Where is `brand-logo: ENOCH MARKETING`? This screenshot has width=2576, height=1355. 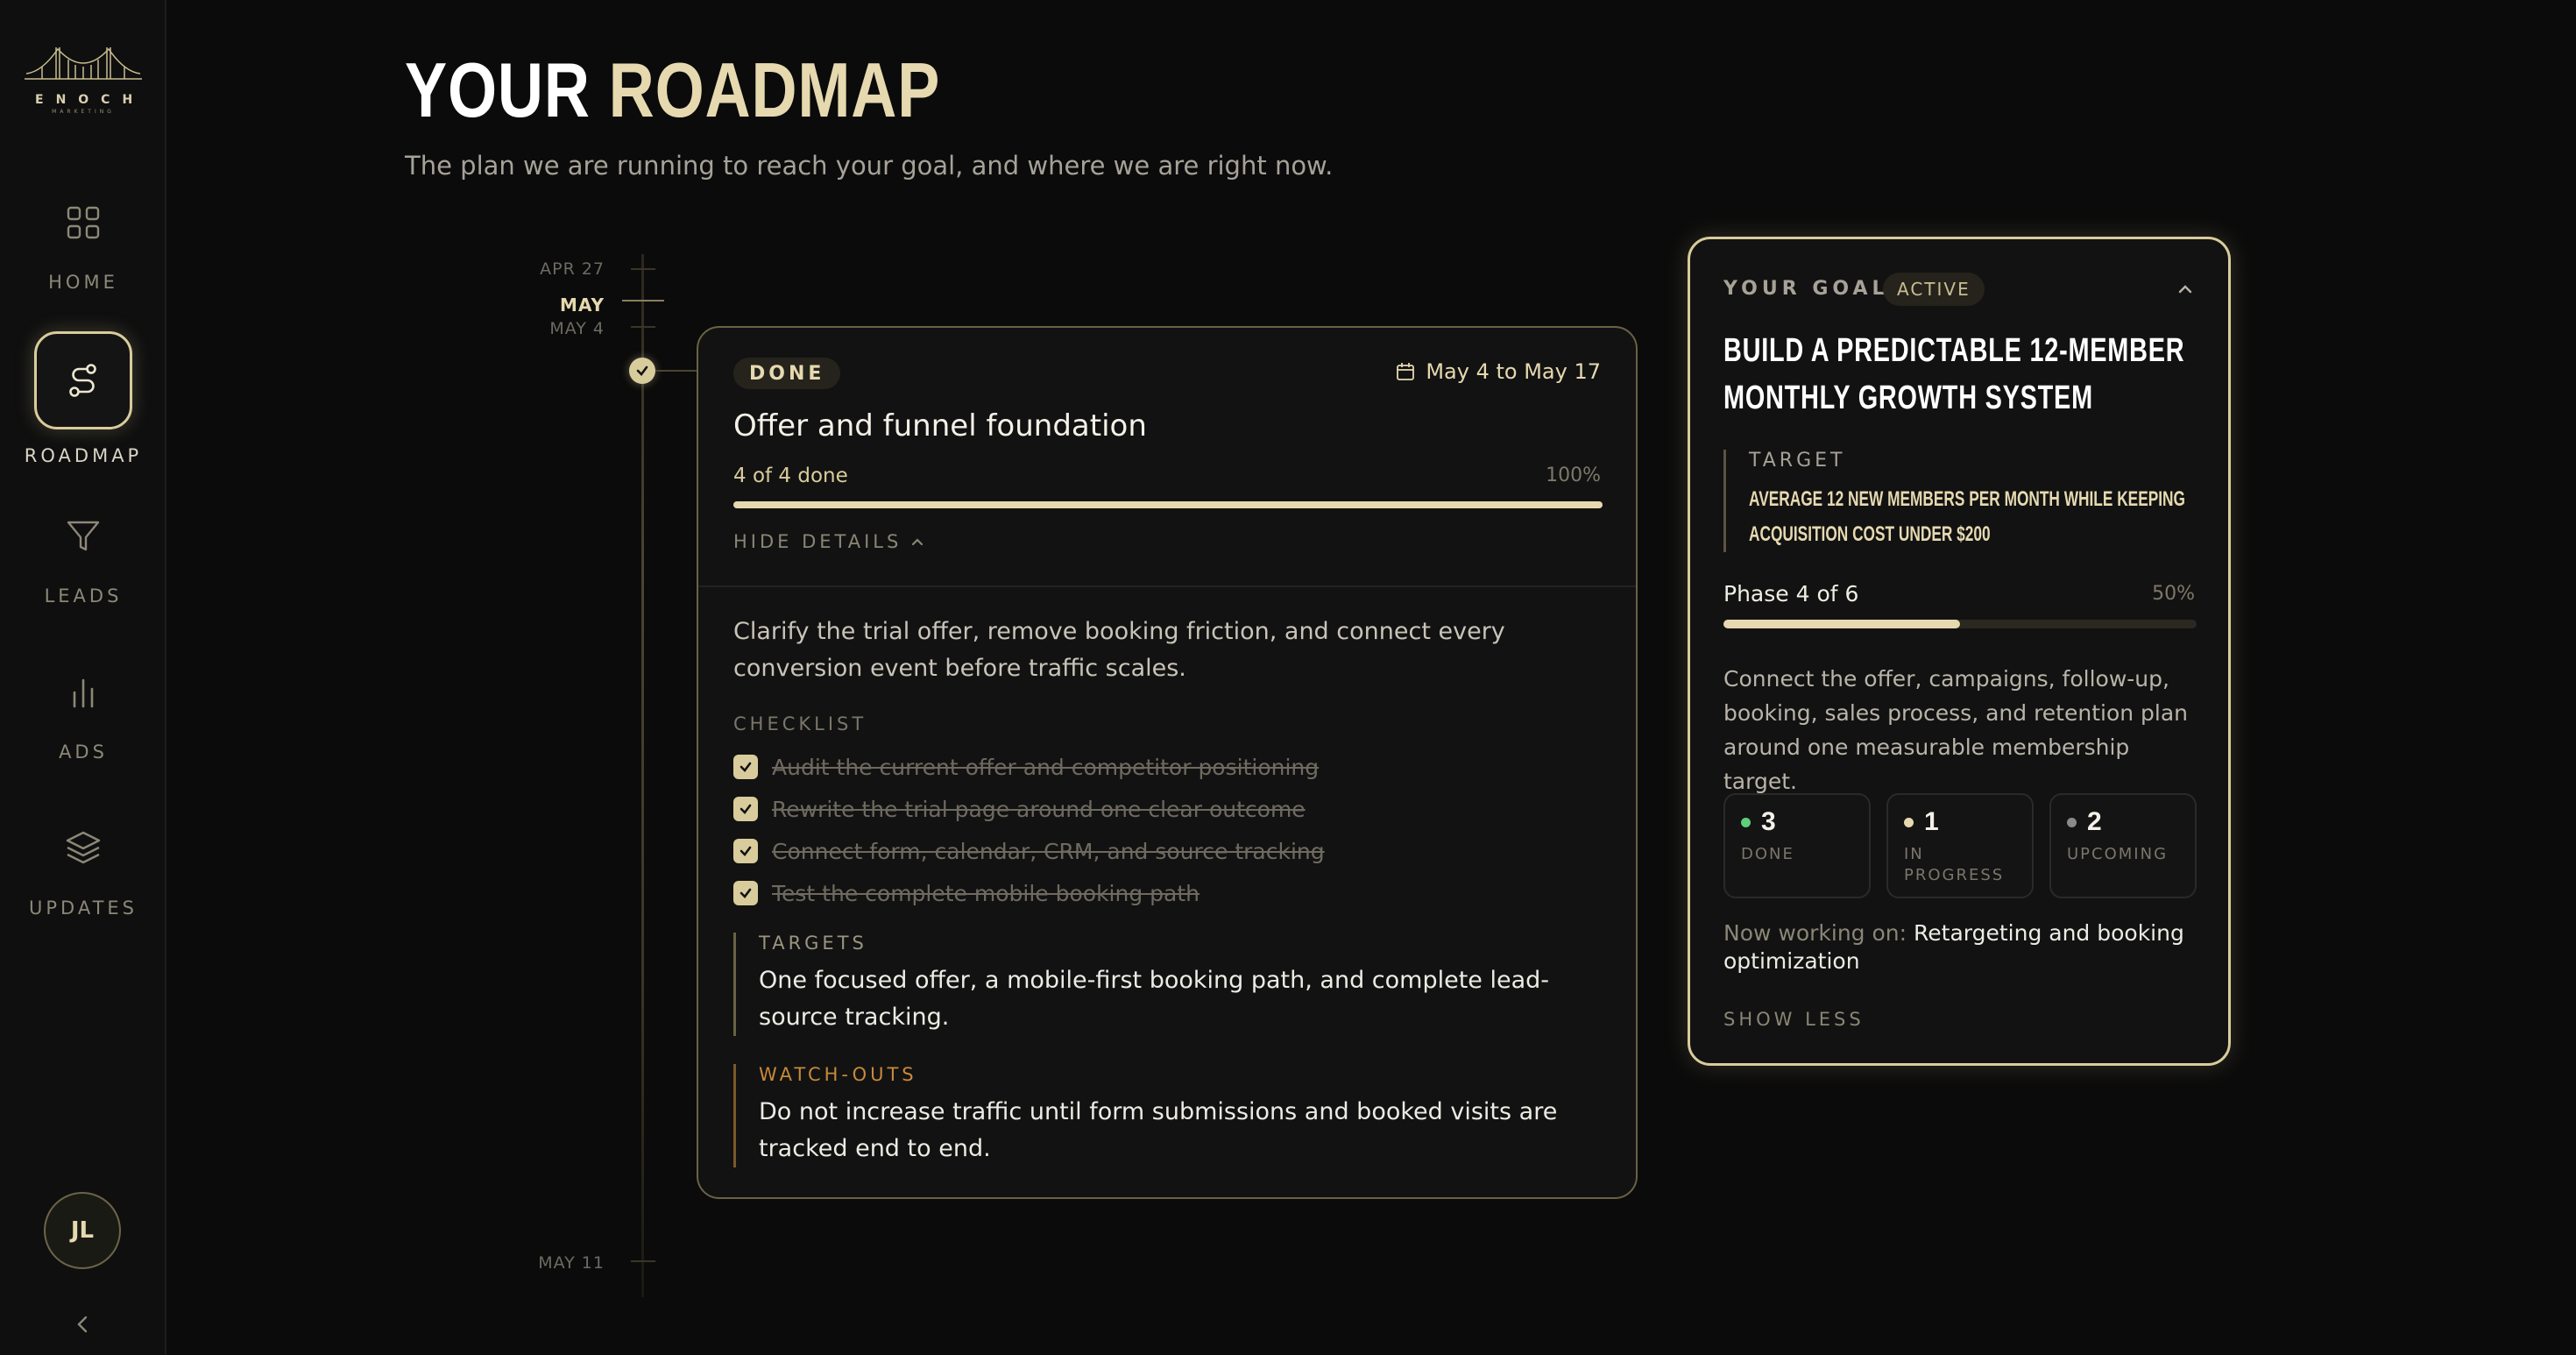 brand-logo: ENOCH MARKETING is located at coordinates (83, 78).